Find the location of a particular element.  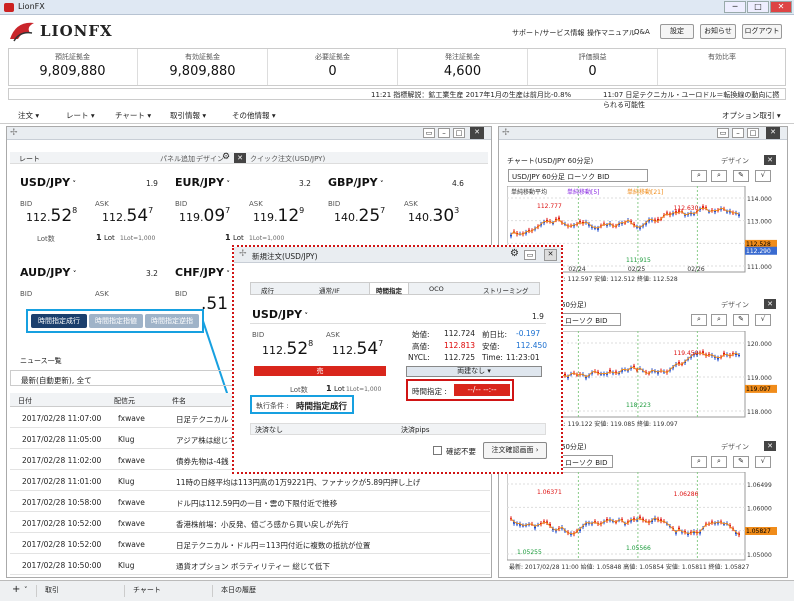

settle-pips: 決済pips is located at coordinates (415, 430).